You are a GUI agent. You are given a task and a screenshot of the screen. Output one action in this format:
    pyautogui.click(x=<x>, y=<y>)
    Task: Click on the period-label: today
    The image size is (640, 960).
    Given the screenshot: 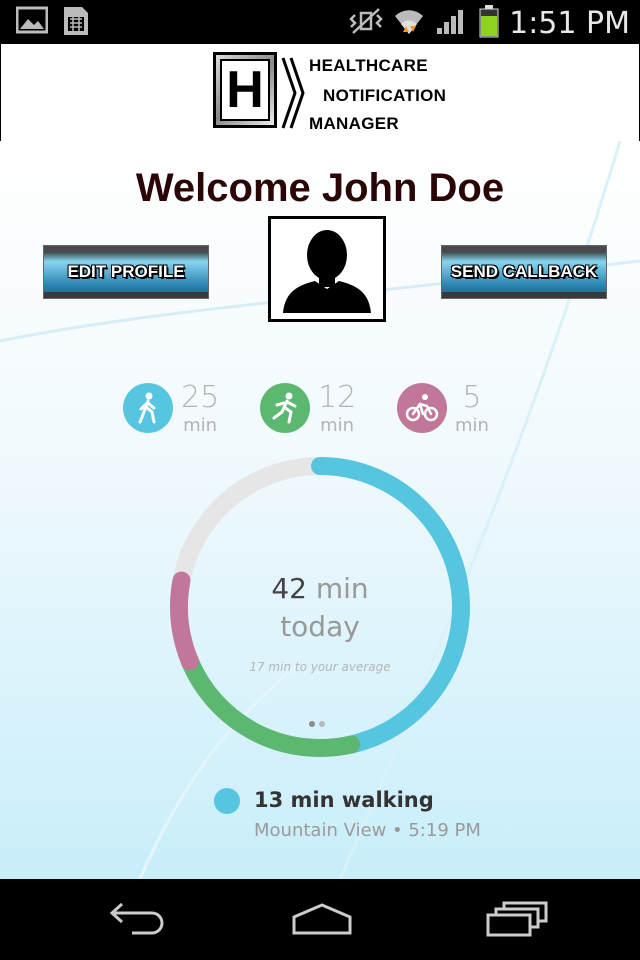 What is the action you would take?
    pyautogui.click(x=320, y=626)
    